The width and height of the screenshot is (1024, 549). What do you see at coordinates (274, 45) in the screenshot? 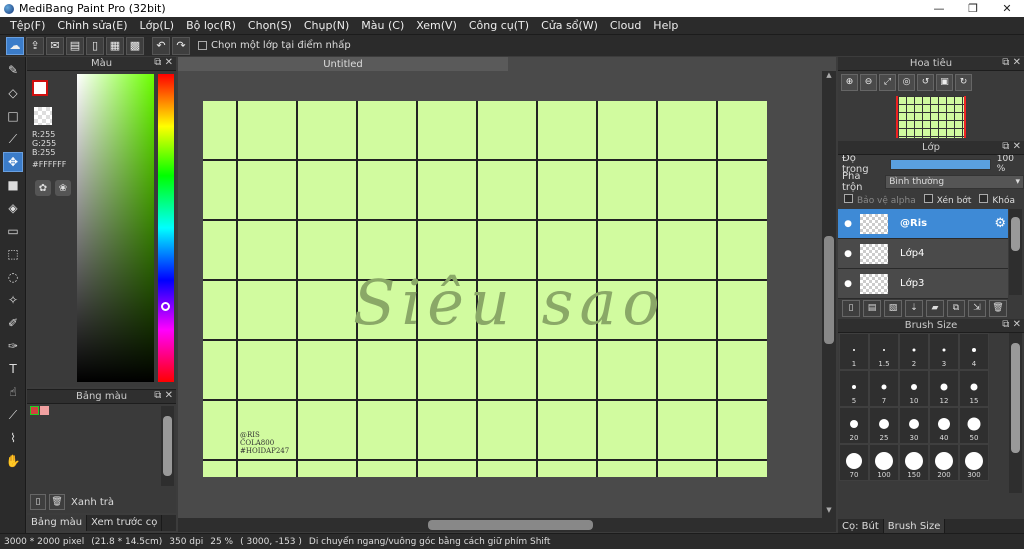
I see `select-layer-on-click-toggle: Chọn một lớp tại điểm nhấp` at bounding box center [274, 45].